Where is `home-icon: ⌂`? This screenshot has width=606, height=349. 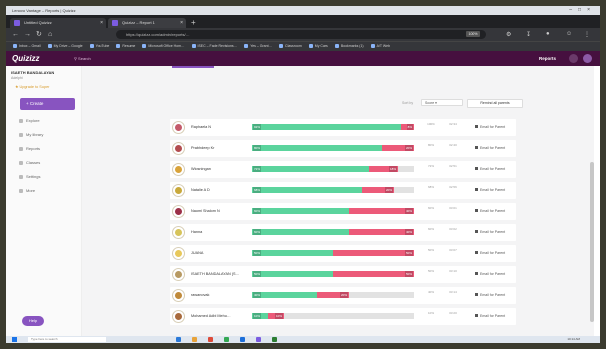 home-icon: ⌂ is located at coordinates (50, 34).